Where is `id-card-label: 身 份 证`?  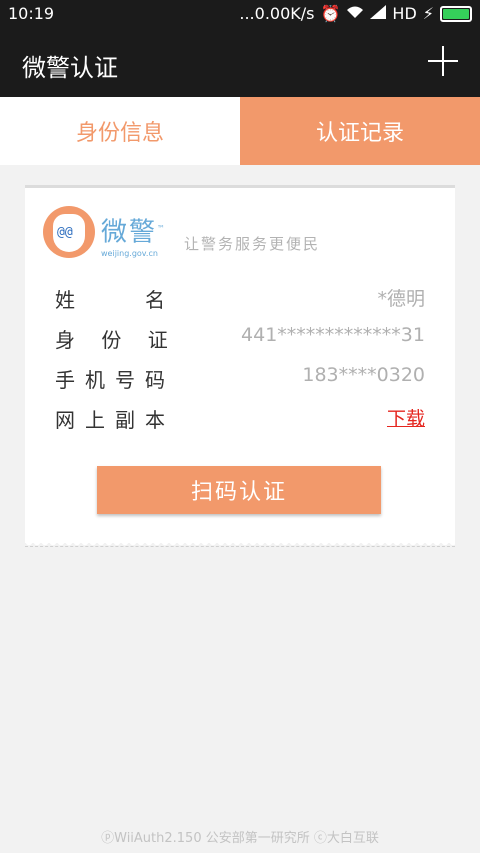
id-card-label: 身 份 证 is located at coordinates (116, 340).